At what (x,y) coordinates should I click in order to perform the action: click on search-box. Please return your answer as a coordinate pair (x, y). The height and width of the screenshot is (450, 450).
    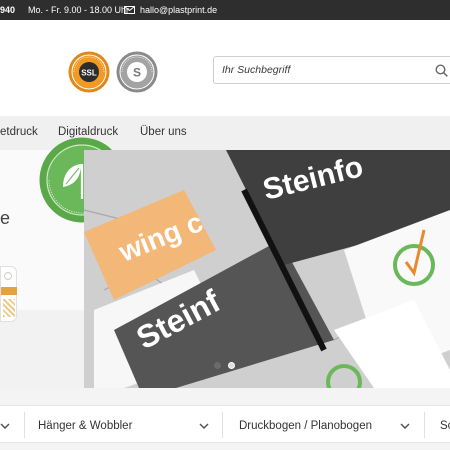
    Looking at the image, I should click on (331, 70).